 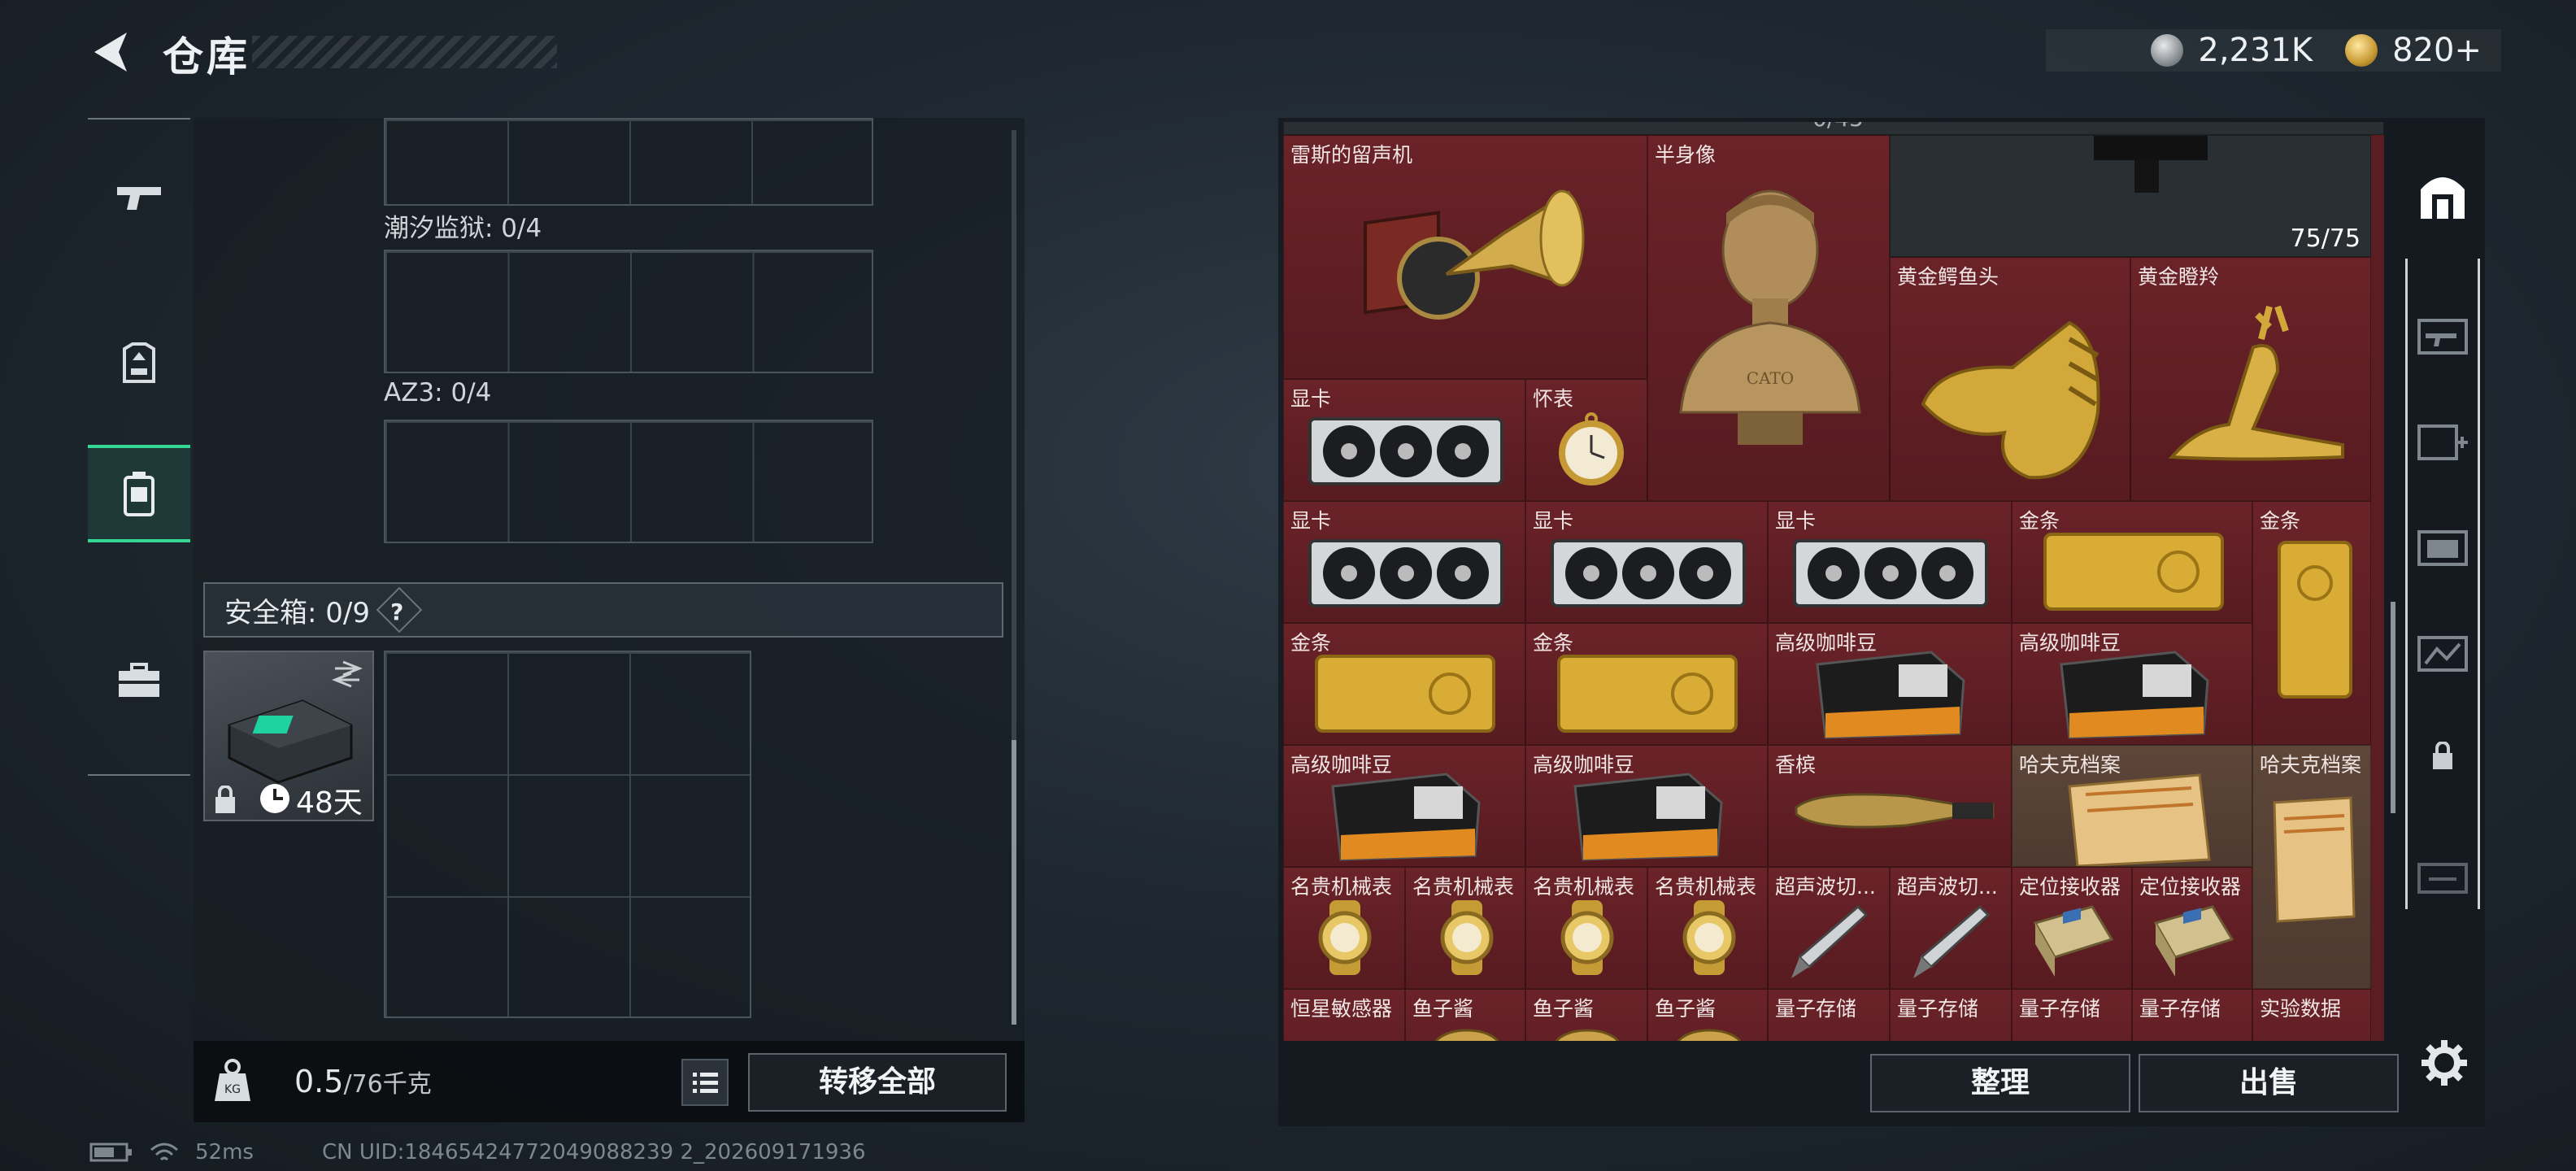 What do you see at coordinates (2442, 439) in the screenshot?
I see `tab-add-storage` at bounding box center [2442, 439].